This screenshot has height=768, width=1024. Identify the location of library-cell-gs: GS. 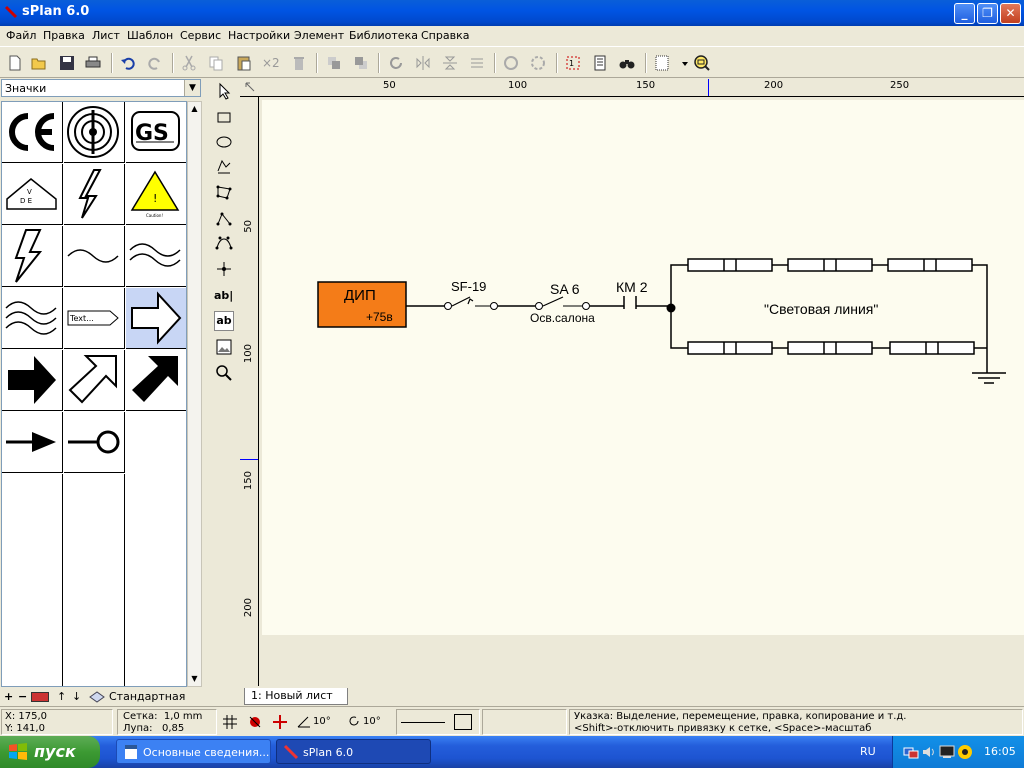
(156, 132).